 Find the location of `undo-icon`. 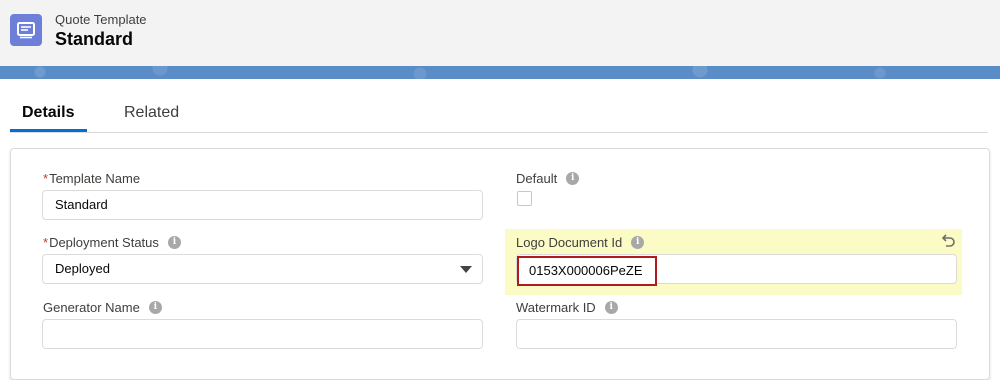

undo-icon is located at coordinates (948, 241).